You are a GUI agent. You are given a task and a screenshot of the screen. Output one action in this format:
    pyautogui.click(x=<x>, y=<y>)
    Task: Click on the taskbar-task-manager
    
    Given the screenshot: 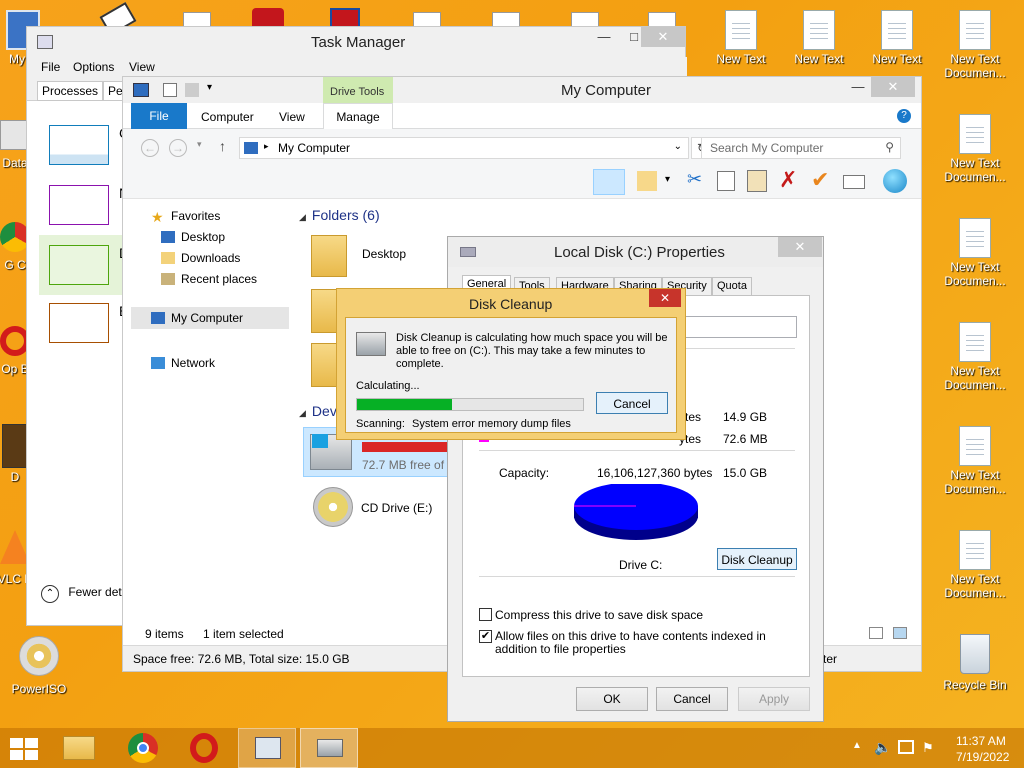 What is the action you would take?
    pyautogui.click(x=267, y=748)
    